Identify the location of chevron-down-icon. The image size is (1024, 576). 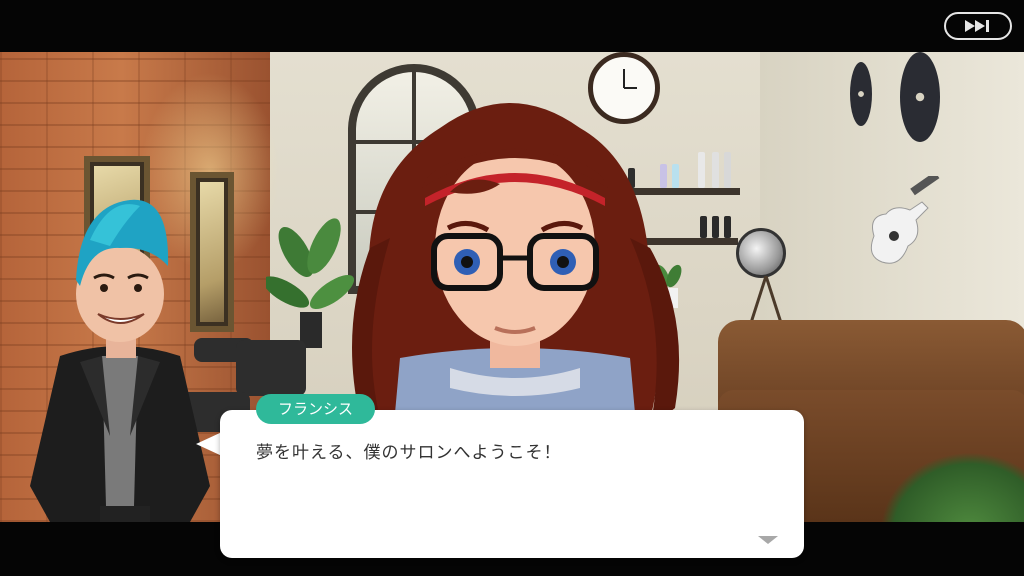
(768, 540).